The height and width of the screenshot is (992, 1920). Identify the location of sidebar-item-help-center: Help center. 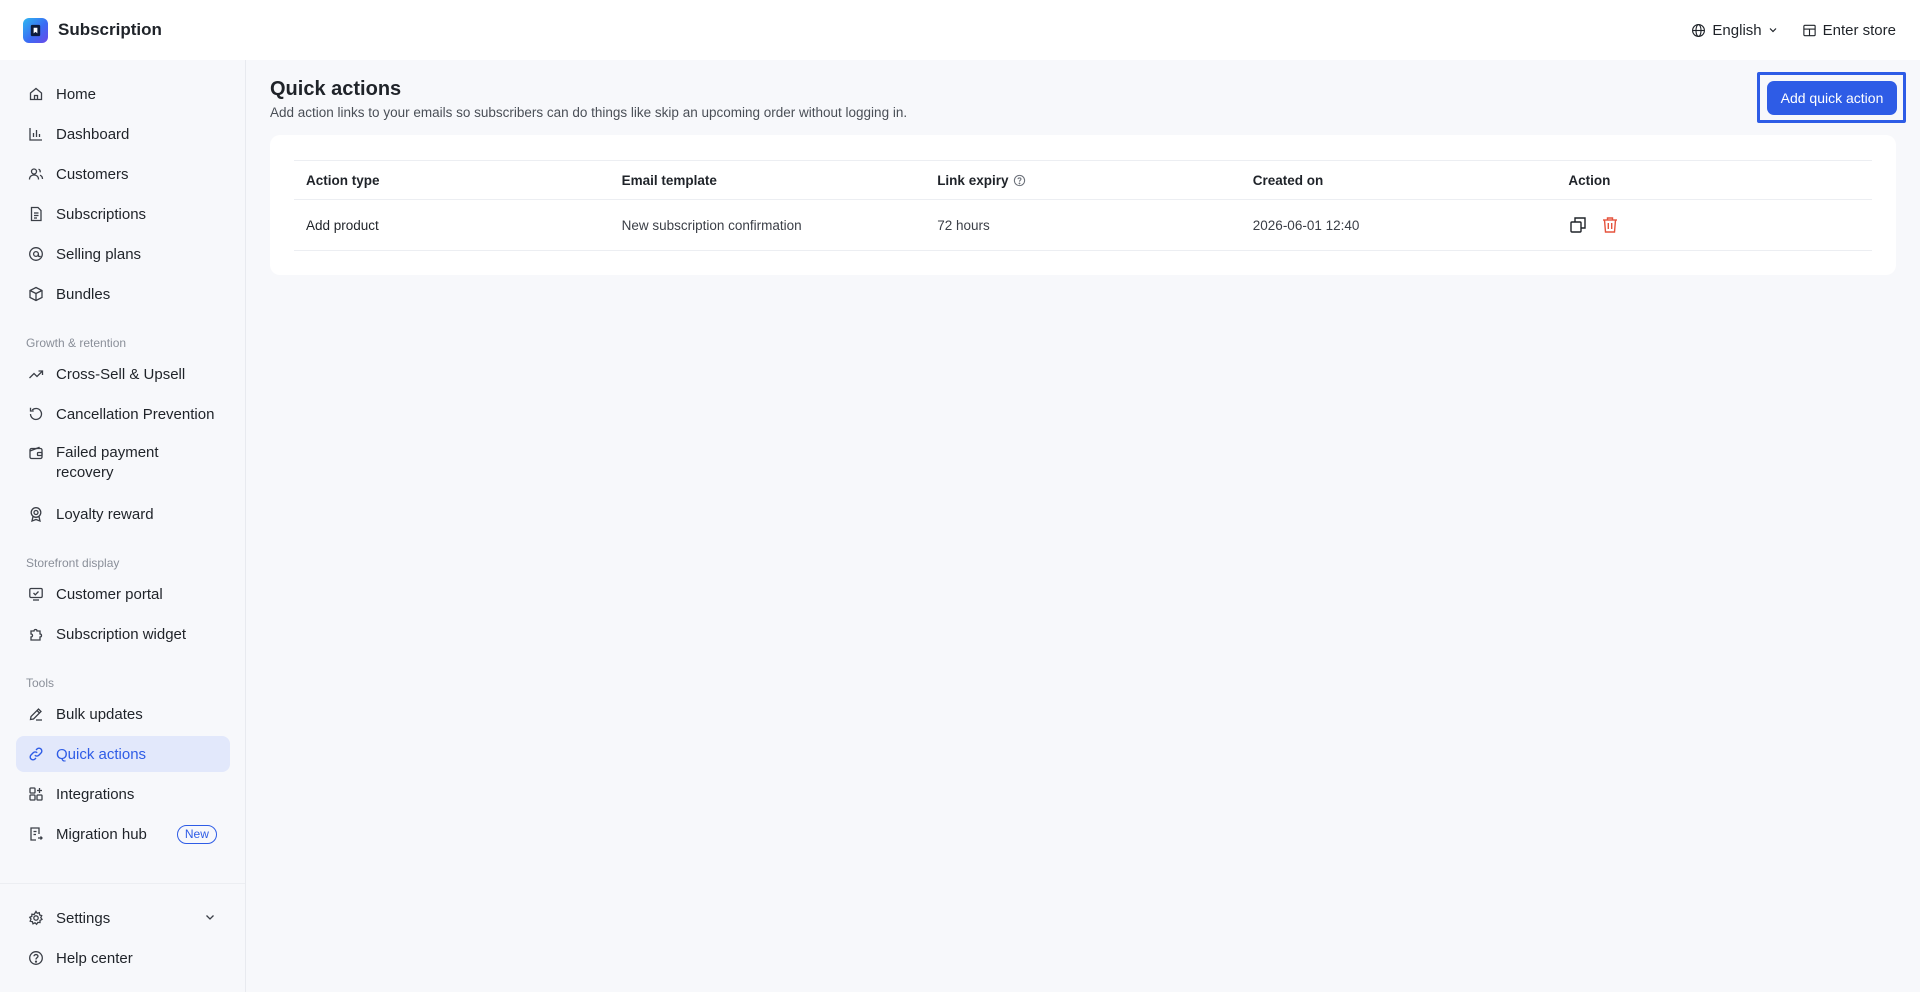
(123, 958).